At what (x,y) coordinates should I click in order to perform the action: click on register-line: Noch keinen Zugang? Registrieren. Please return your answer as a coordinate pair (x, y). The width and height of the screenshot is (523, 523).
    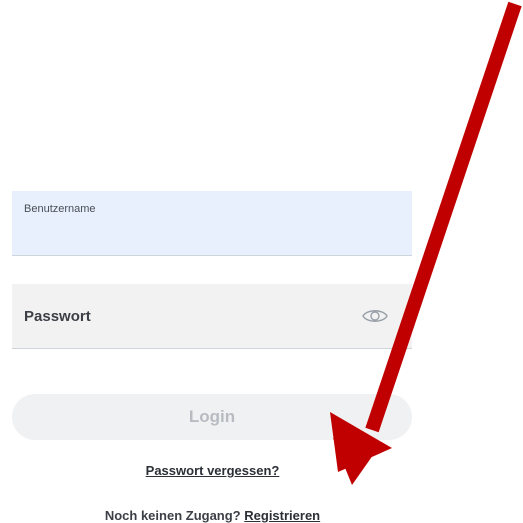
    Looking at the image, I should click on (212, 515).